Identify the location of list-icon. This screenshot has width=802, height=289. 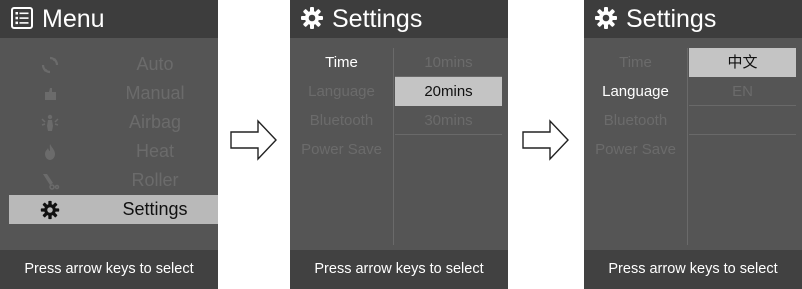
(22, 18).